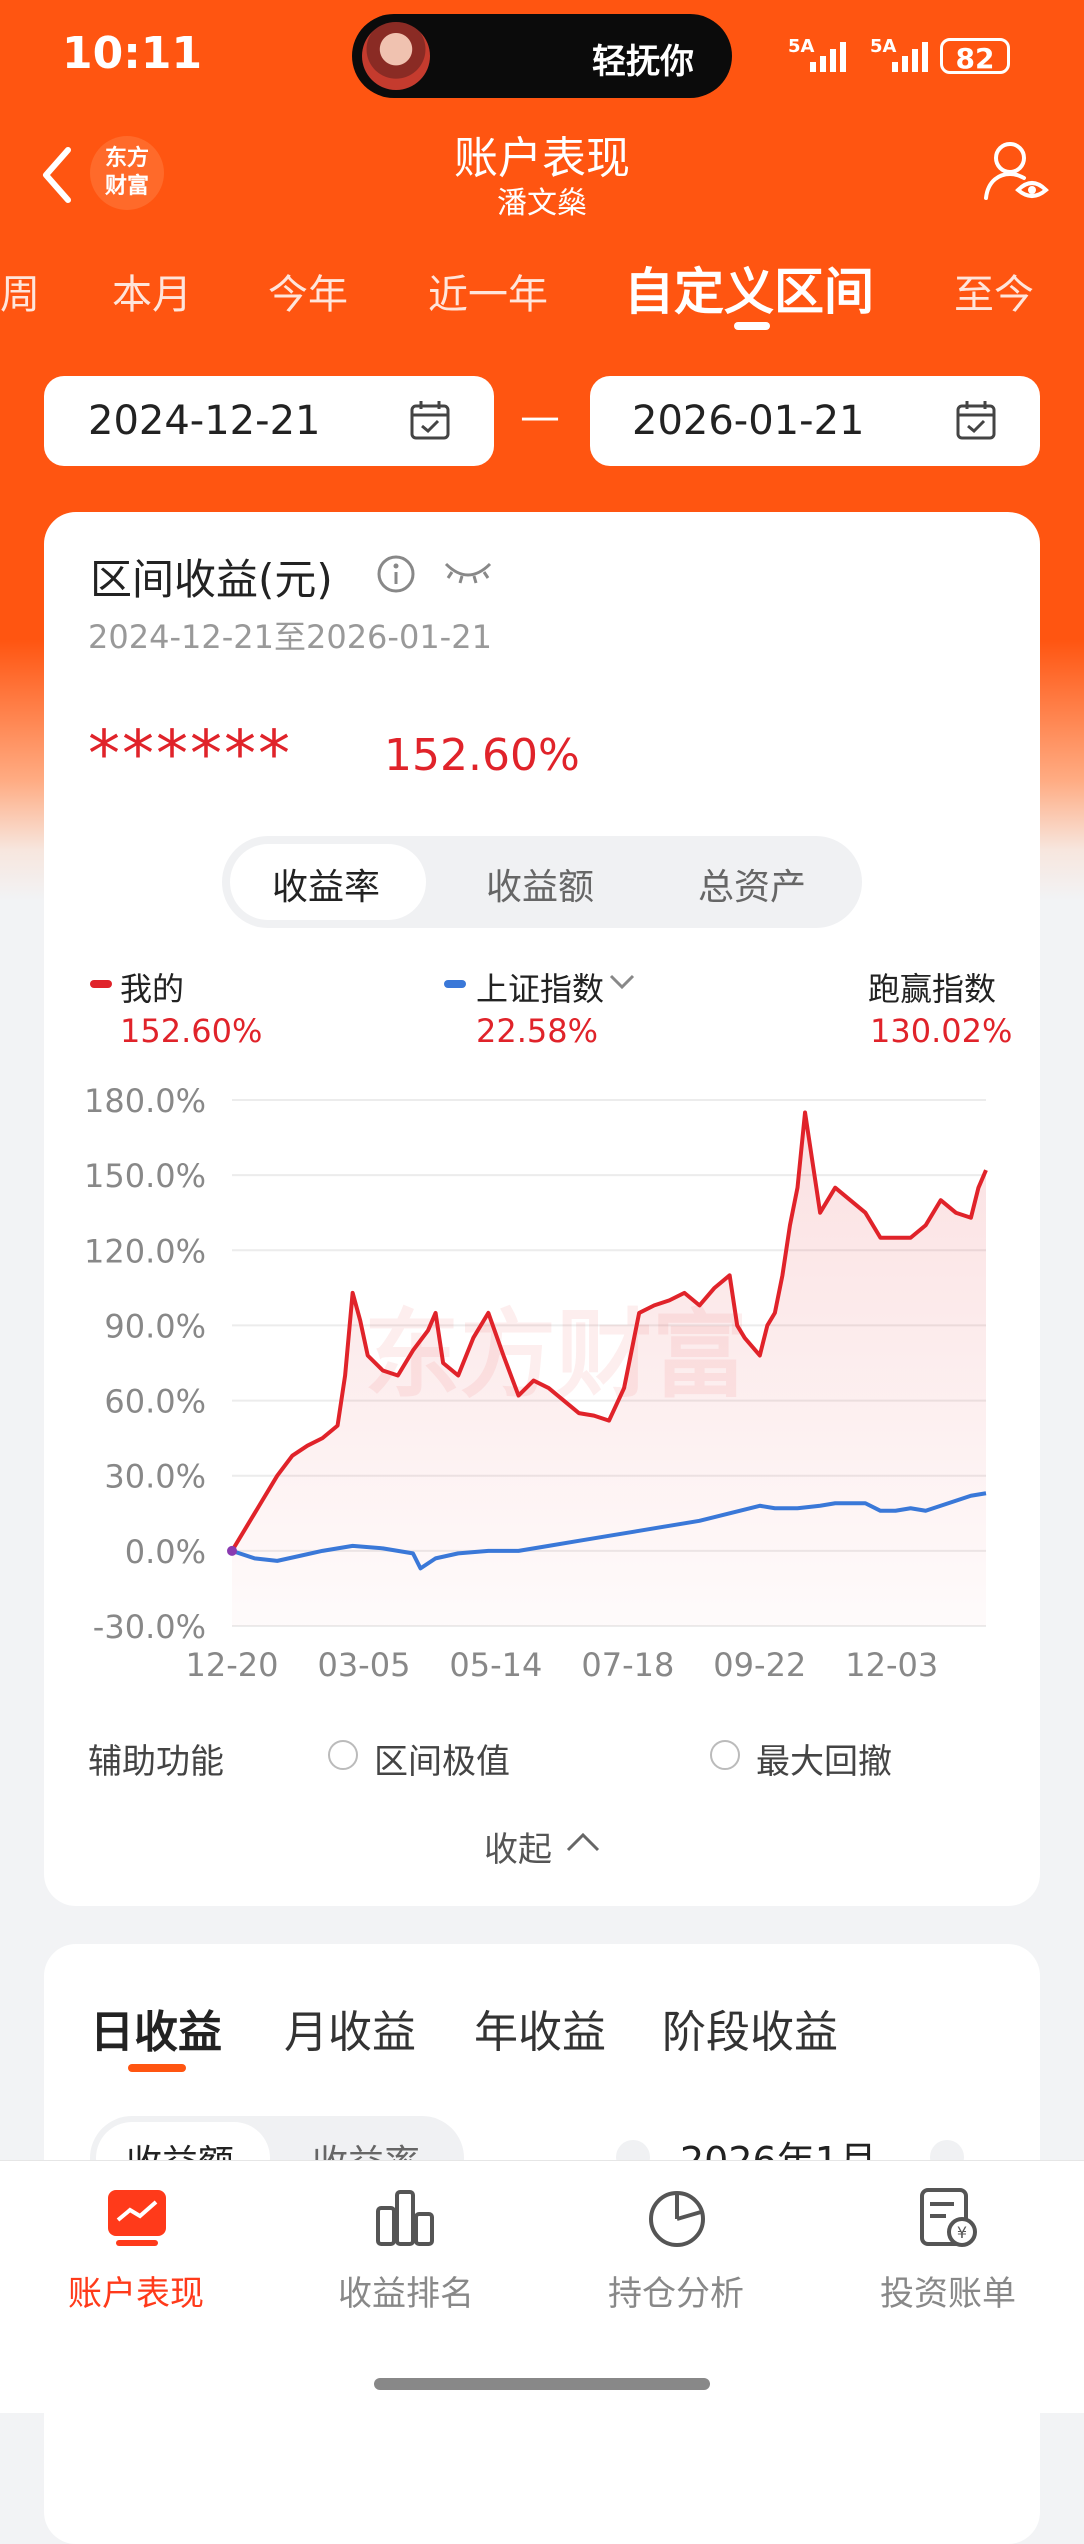 This screenshot has width=1084, height=2544. Describe the element at coordinates (363, 1665) in the screenshot. I see `x-tick-label: 03-05` at that location.